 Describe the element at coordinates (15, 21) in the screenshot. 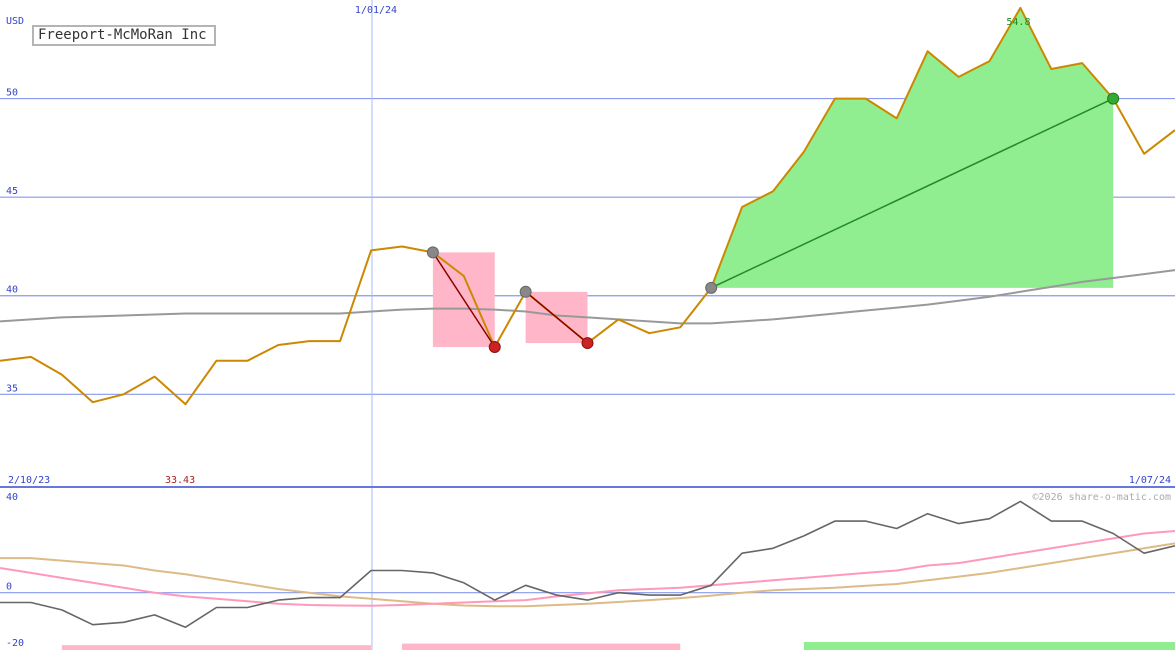

I see `currency-label: USD` at that location.